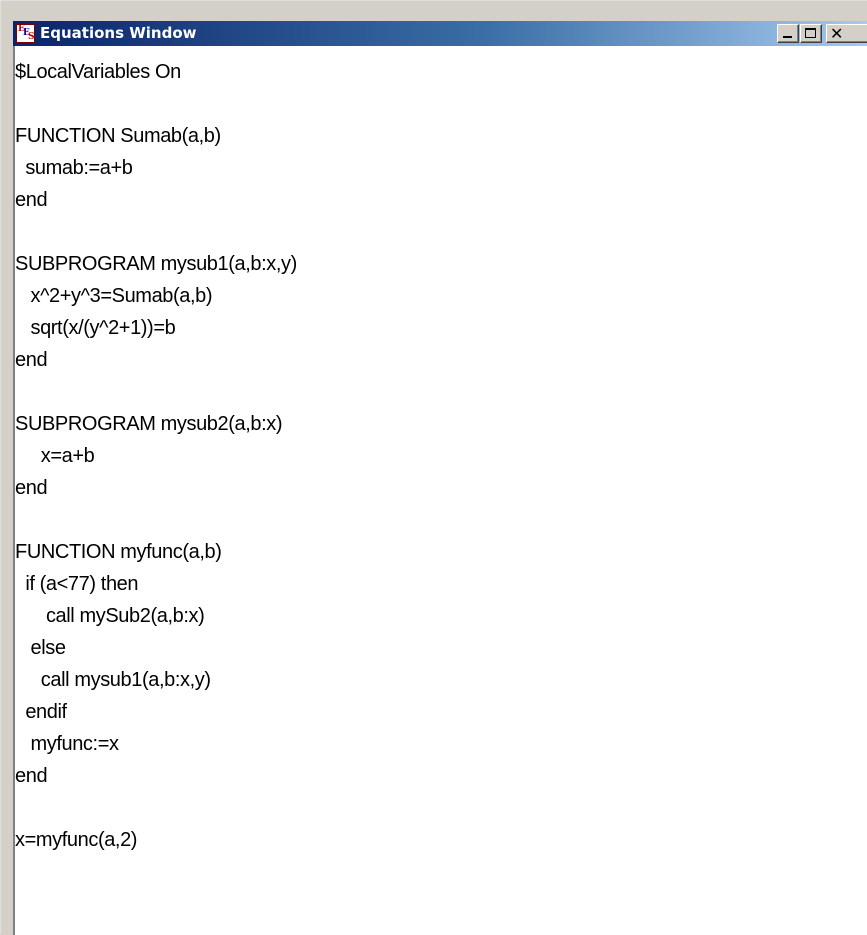  What do you see at coordinates (114, 296) in the screenshot?
I see `code-line-8: x^2+y^3=Sumab(a,b)` at bounding box center [114, 296].